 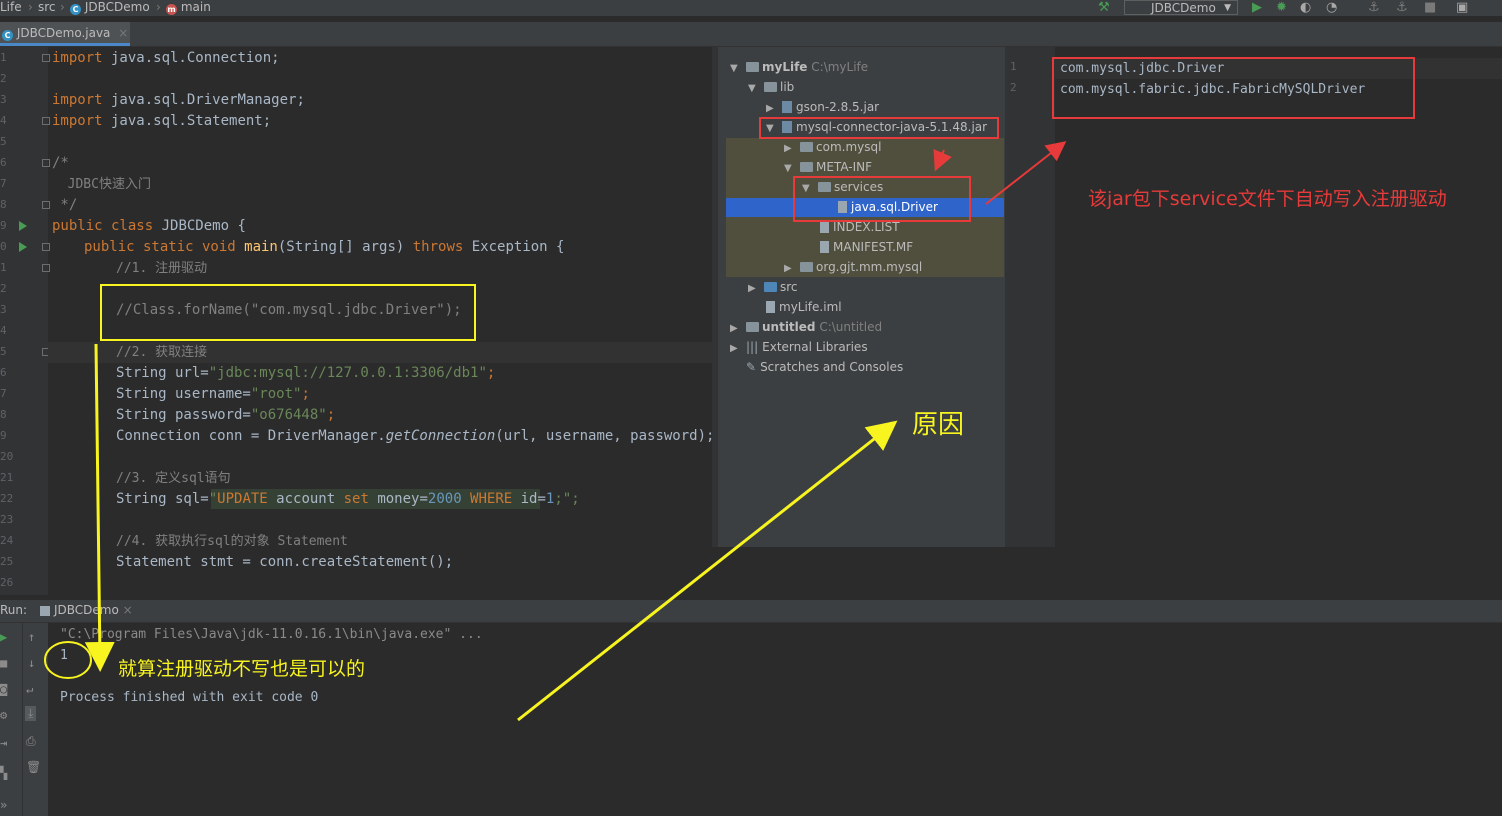 I want to click on yellow-arrow-reason, so click(x=707, y=571).